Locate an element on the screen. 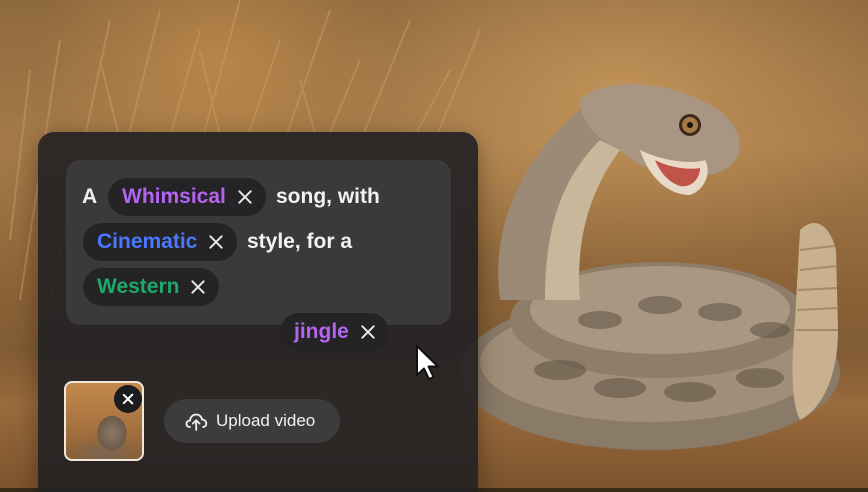 The height and width of the screenshot is (492, 868). prompt-text-style-for-a: style, for a is located at coordinates (300, 241).